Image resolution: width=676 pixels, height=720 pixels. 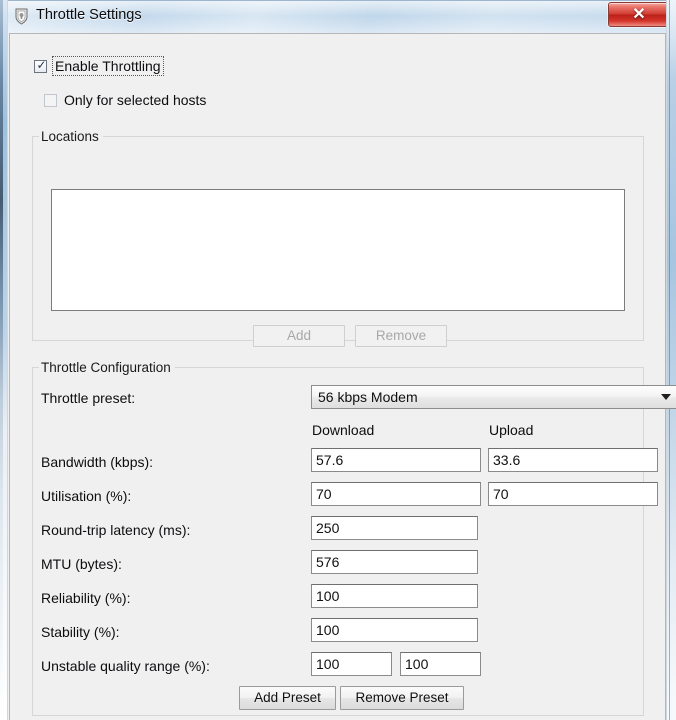 What do you see at coordinates (107, 367) in the screenshot?
I see `throttle-configuration-group-title: Throttle Configuration` at bounding box center [107, 367].